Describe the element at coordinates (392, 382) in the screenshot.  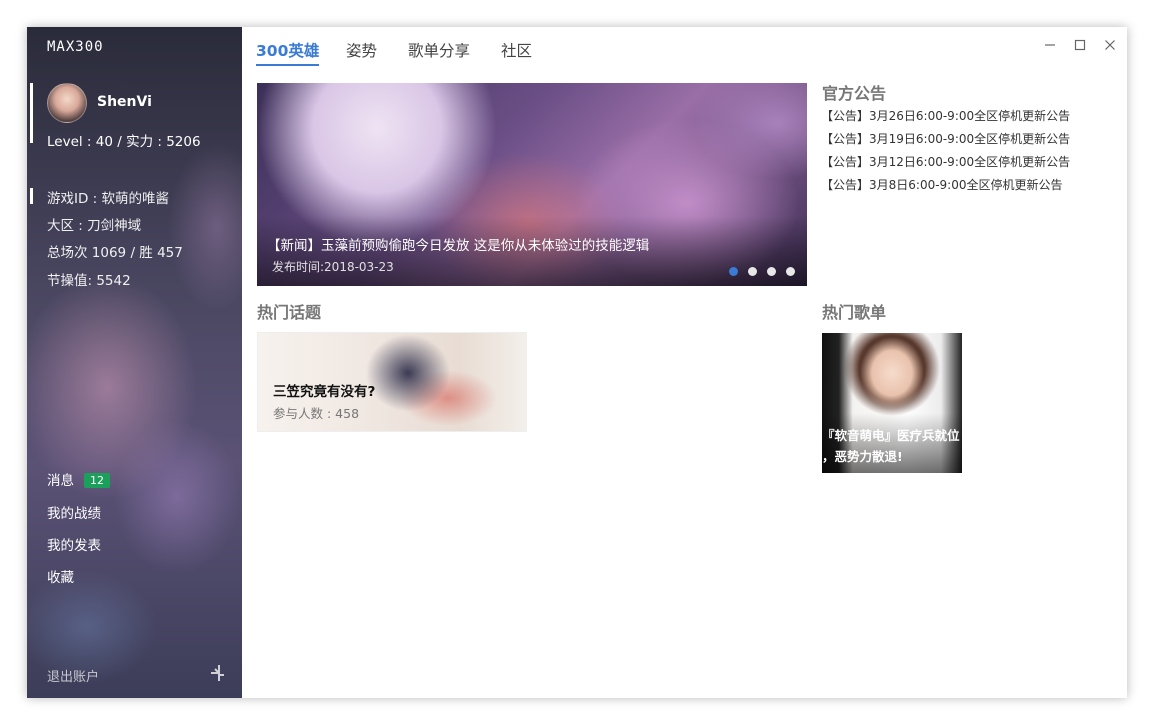
I see `topic-card: 三笠究竟有没有? 参与人数 : 458` at that location.